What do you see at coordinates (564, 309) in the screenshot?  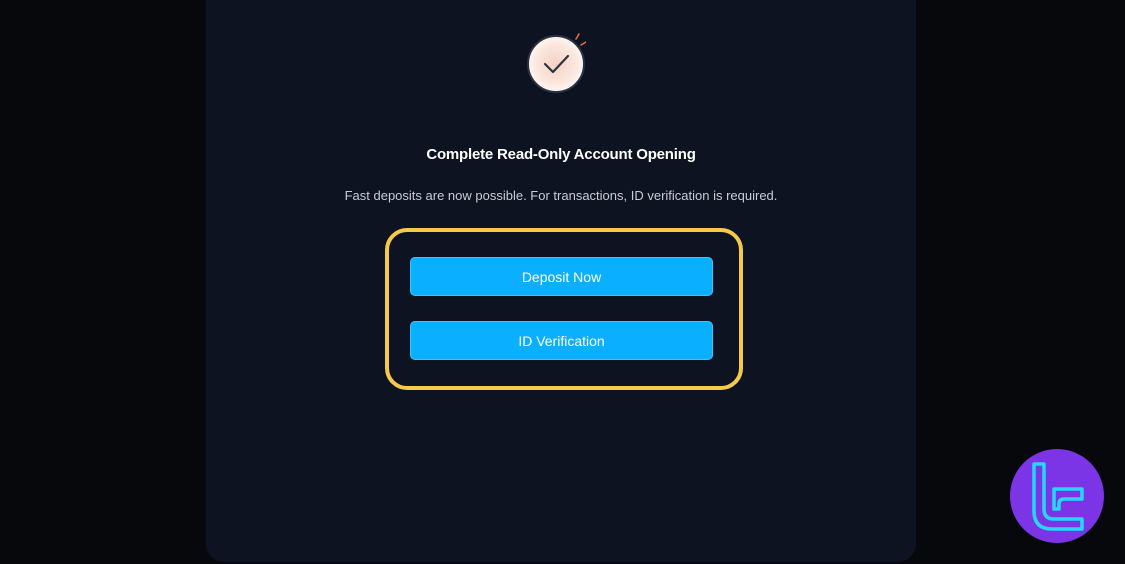 I see `highlight-frame` at bounding box center [564, 309].